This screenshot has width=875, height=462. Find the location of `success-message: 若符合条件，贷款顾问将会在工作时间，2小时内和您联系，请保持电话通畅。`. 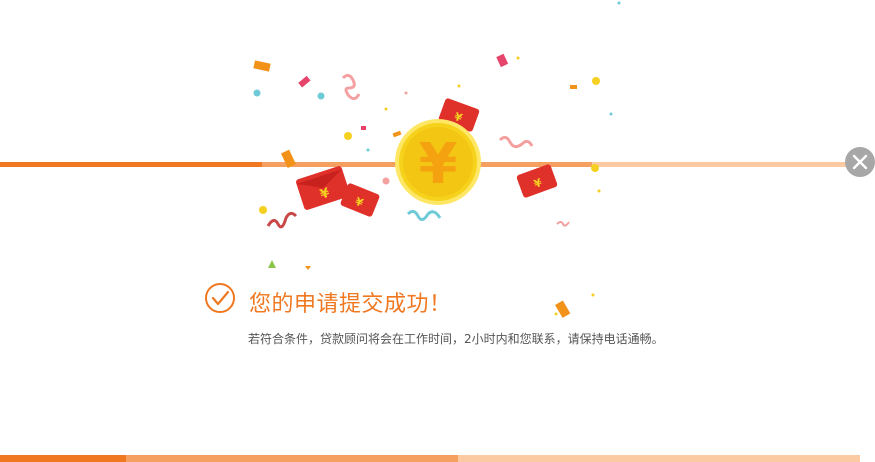

success-message: 若符合条件，贷款顾问将会在工作时间，2小时内和您联系，请保持电话通畅。 is located at coordinates (456, 339).